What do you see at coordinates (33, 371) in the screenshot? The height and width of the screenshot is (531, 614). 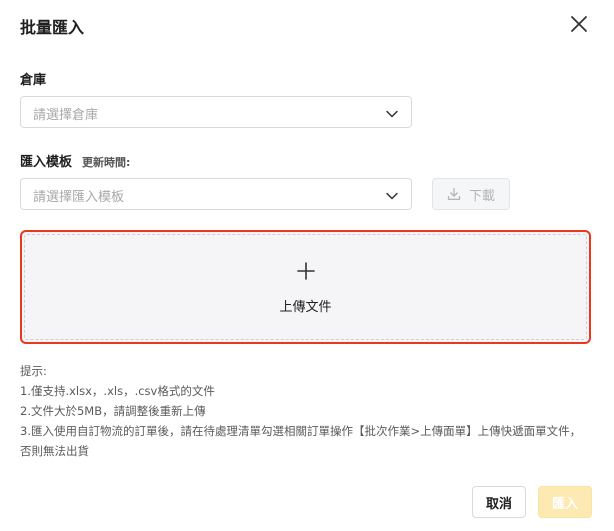 I see `tips-title: 提示:` at bounding box center [33, 371].